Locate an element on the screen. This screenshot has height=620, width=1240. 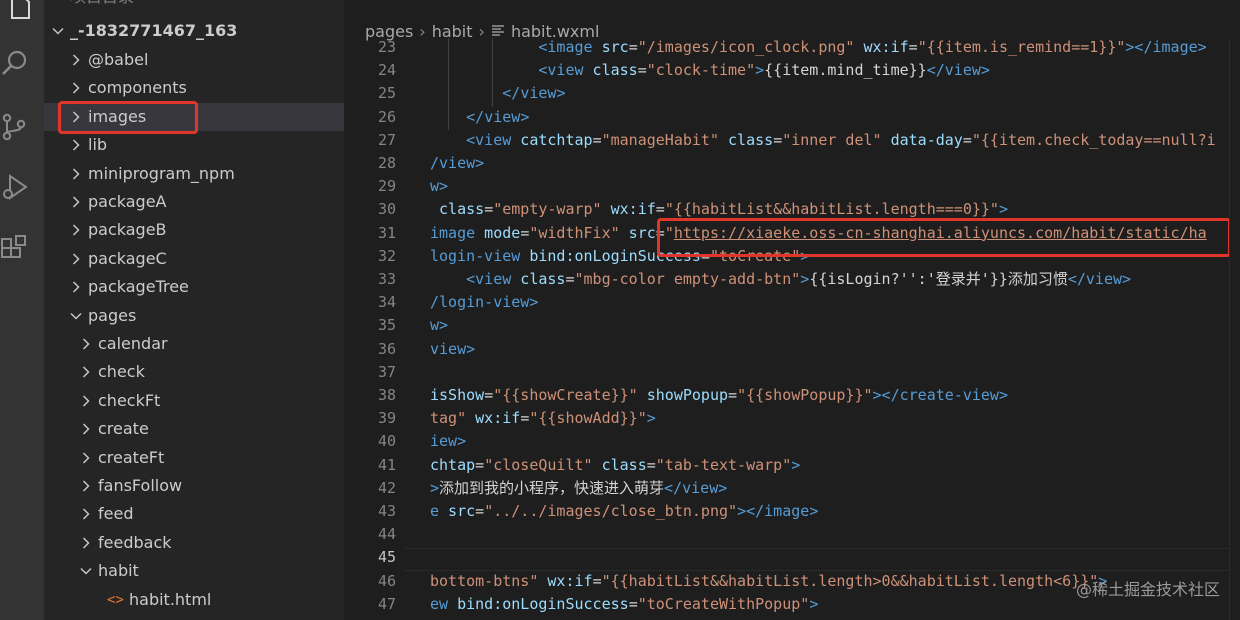
tree-item-label: packageA is located at coordinates (127, 201).